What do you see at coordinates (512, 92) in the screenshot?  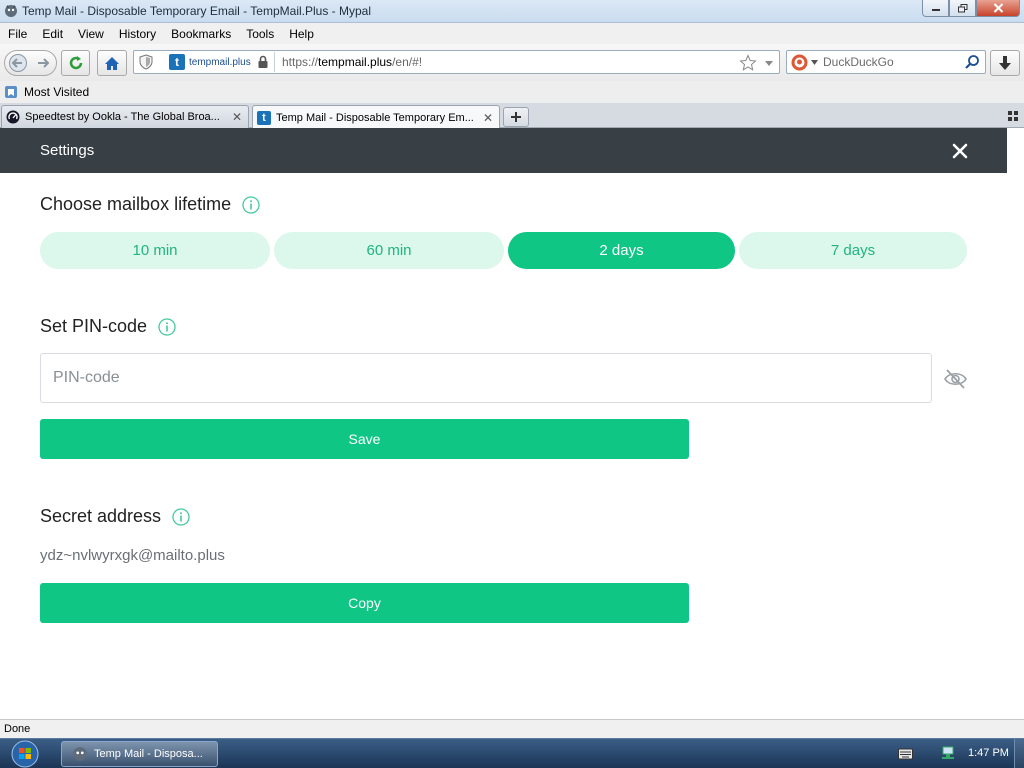 I see `bookmarks-toolbar: Most Visited` at bounding box center [512, 92].